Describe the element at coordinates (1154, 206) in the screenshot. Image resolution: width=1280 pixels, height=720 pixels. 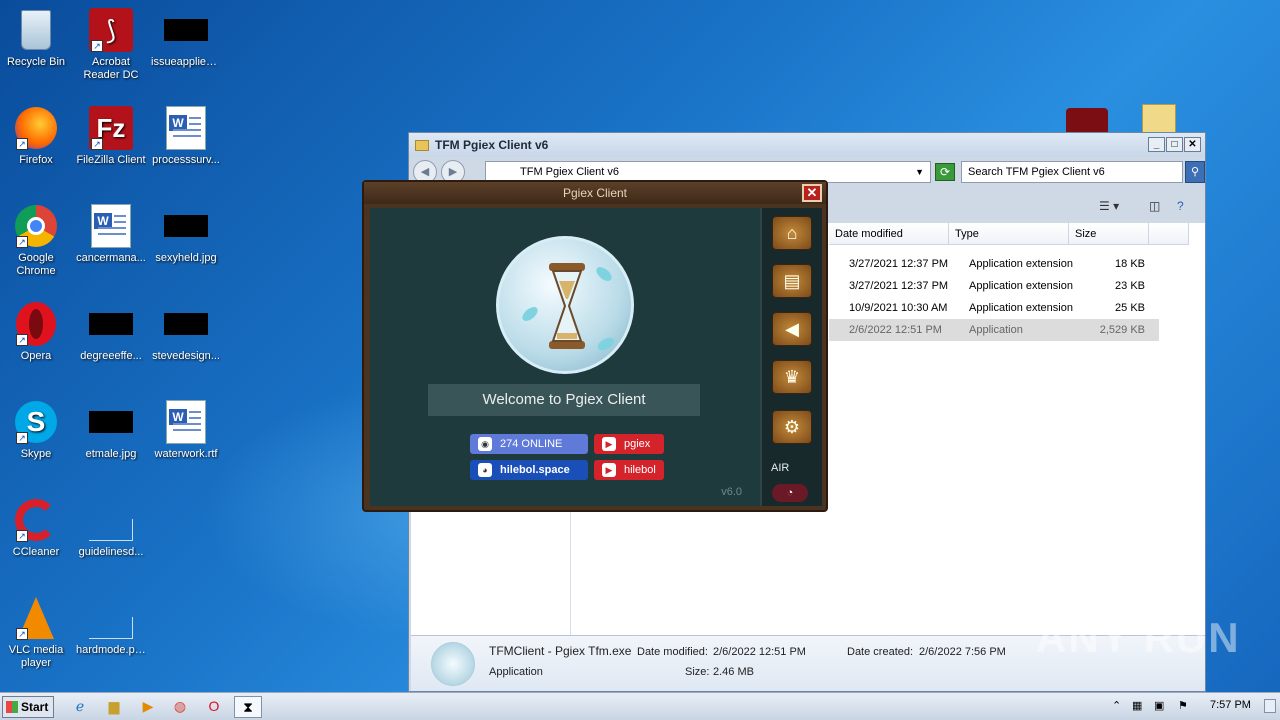
I see `preview-pane-icon: ◫` at that location.